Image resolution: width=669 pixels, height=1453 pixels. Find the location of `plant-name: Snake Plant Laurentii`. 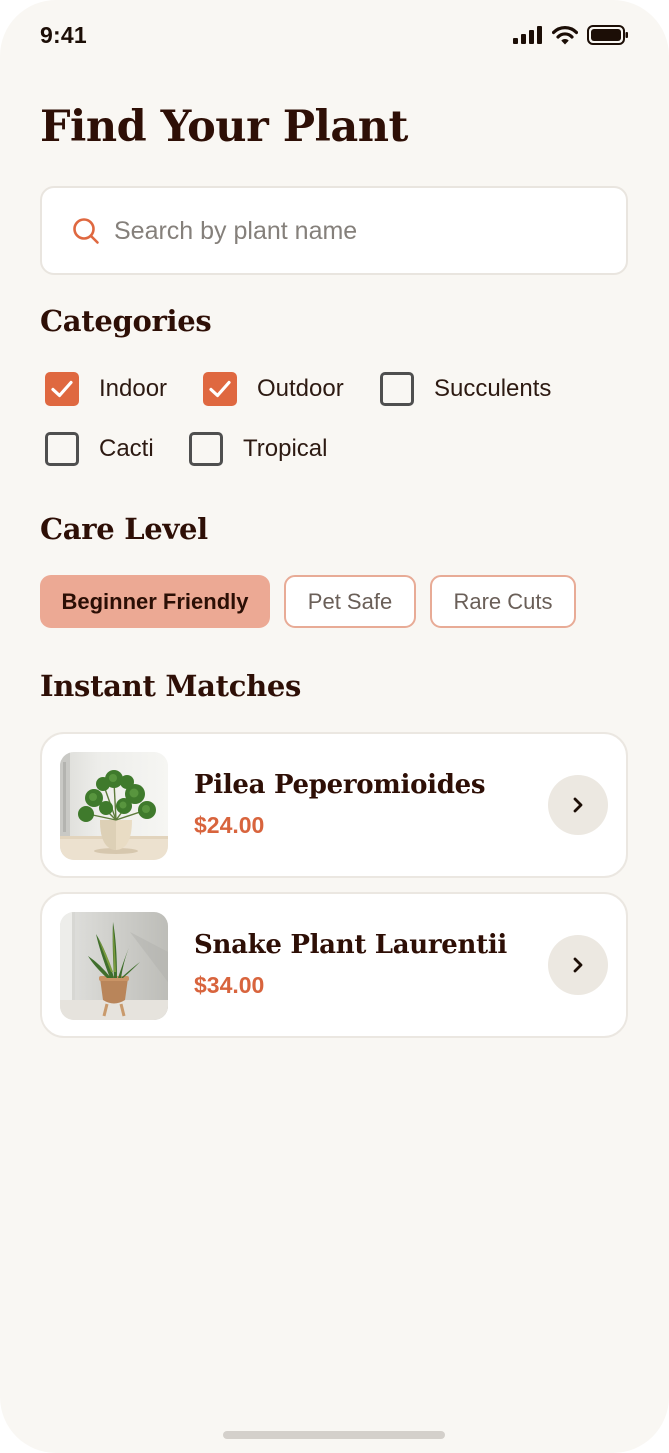

plant-name: Snake Plant Laurentii is located at coordinates (351, 945).